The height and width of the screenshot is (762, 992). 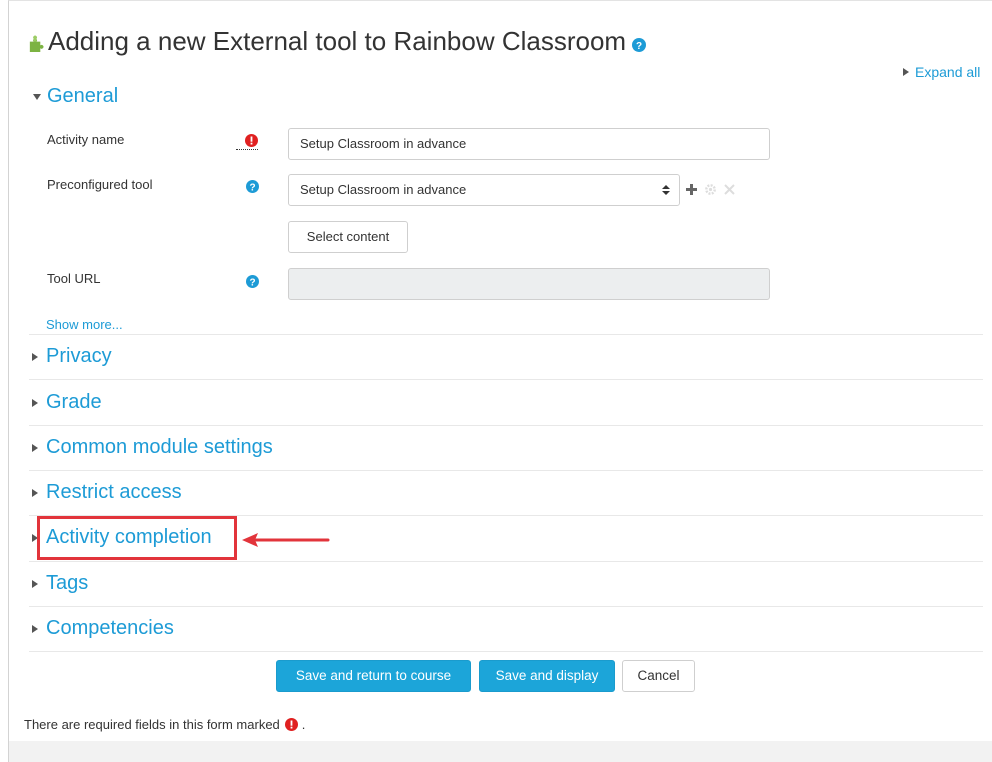 What do you see at coordinates (303, 724) in the screenshot?
I see `required-note-period: .` at bounding box center [303, 724].